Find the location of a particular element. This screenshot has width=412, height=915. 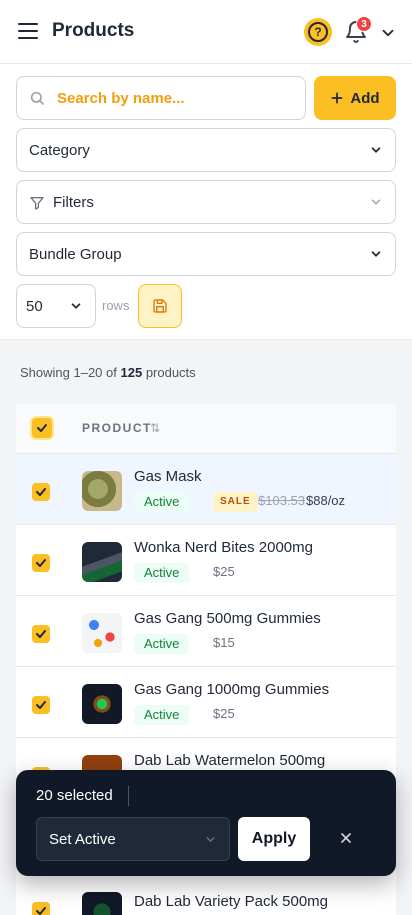

table-row: Gas Gang 1000mg Gummies Active $25 is located at coordinates (206, 702).